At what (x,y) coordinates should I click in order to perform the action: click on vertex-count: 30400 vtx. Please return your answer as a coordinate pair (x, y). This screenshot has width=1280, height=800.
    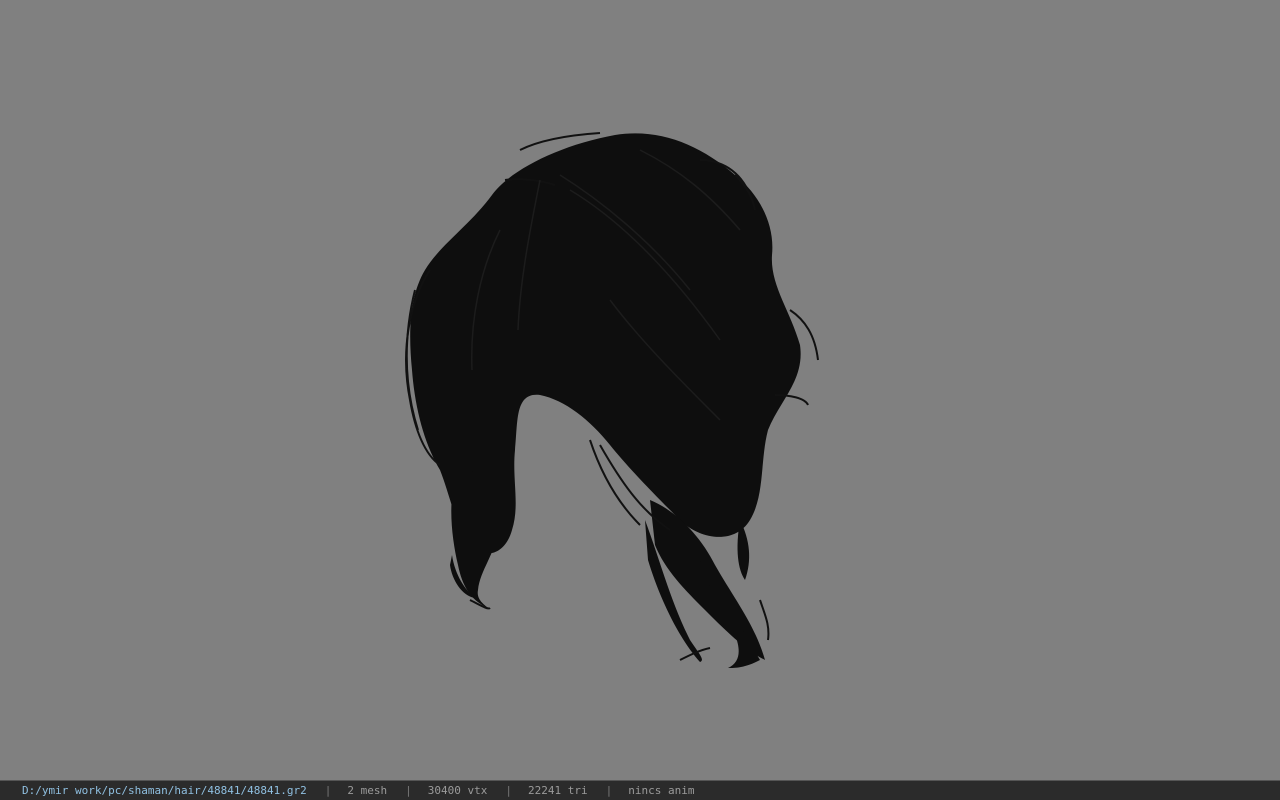
    Looking at the image, I should click on (457, 790).